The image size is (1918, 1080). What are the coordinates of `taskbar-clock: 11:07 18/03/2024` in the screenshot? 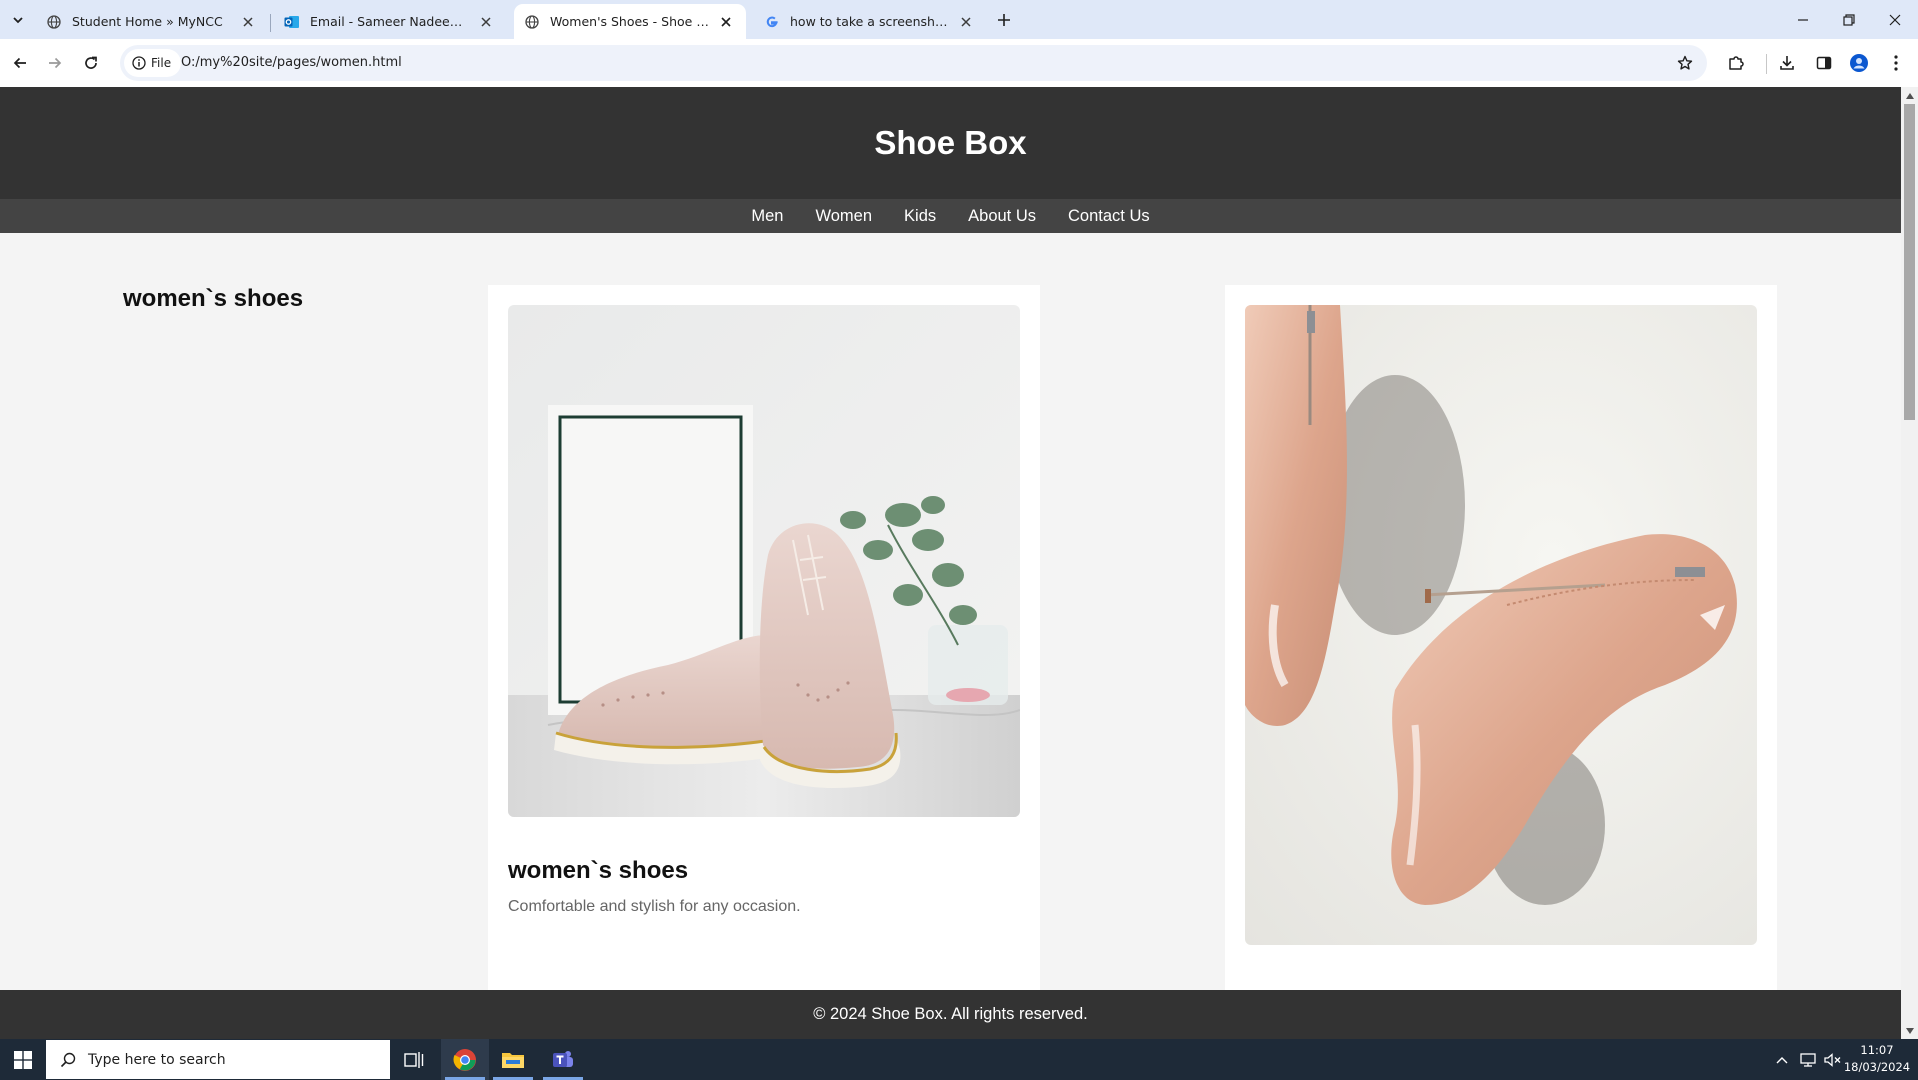 It's located at (1877, 1059).